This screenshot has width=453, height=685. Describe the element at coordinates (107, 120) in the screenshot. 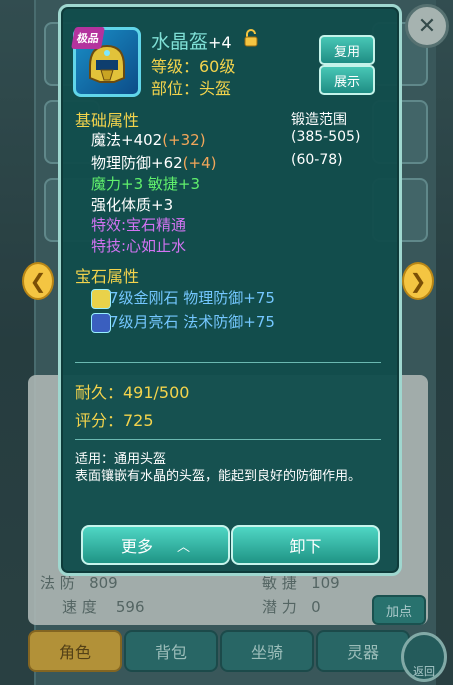

I see `basic-attributes-title: 基础属性` at that location.